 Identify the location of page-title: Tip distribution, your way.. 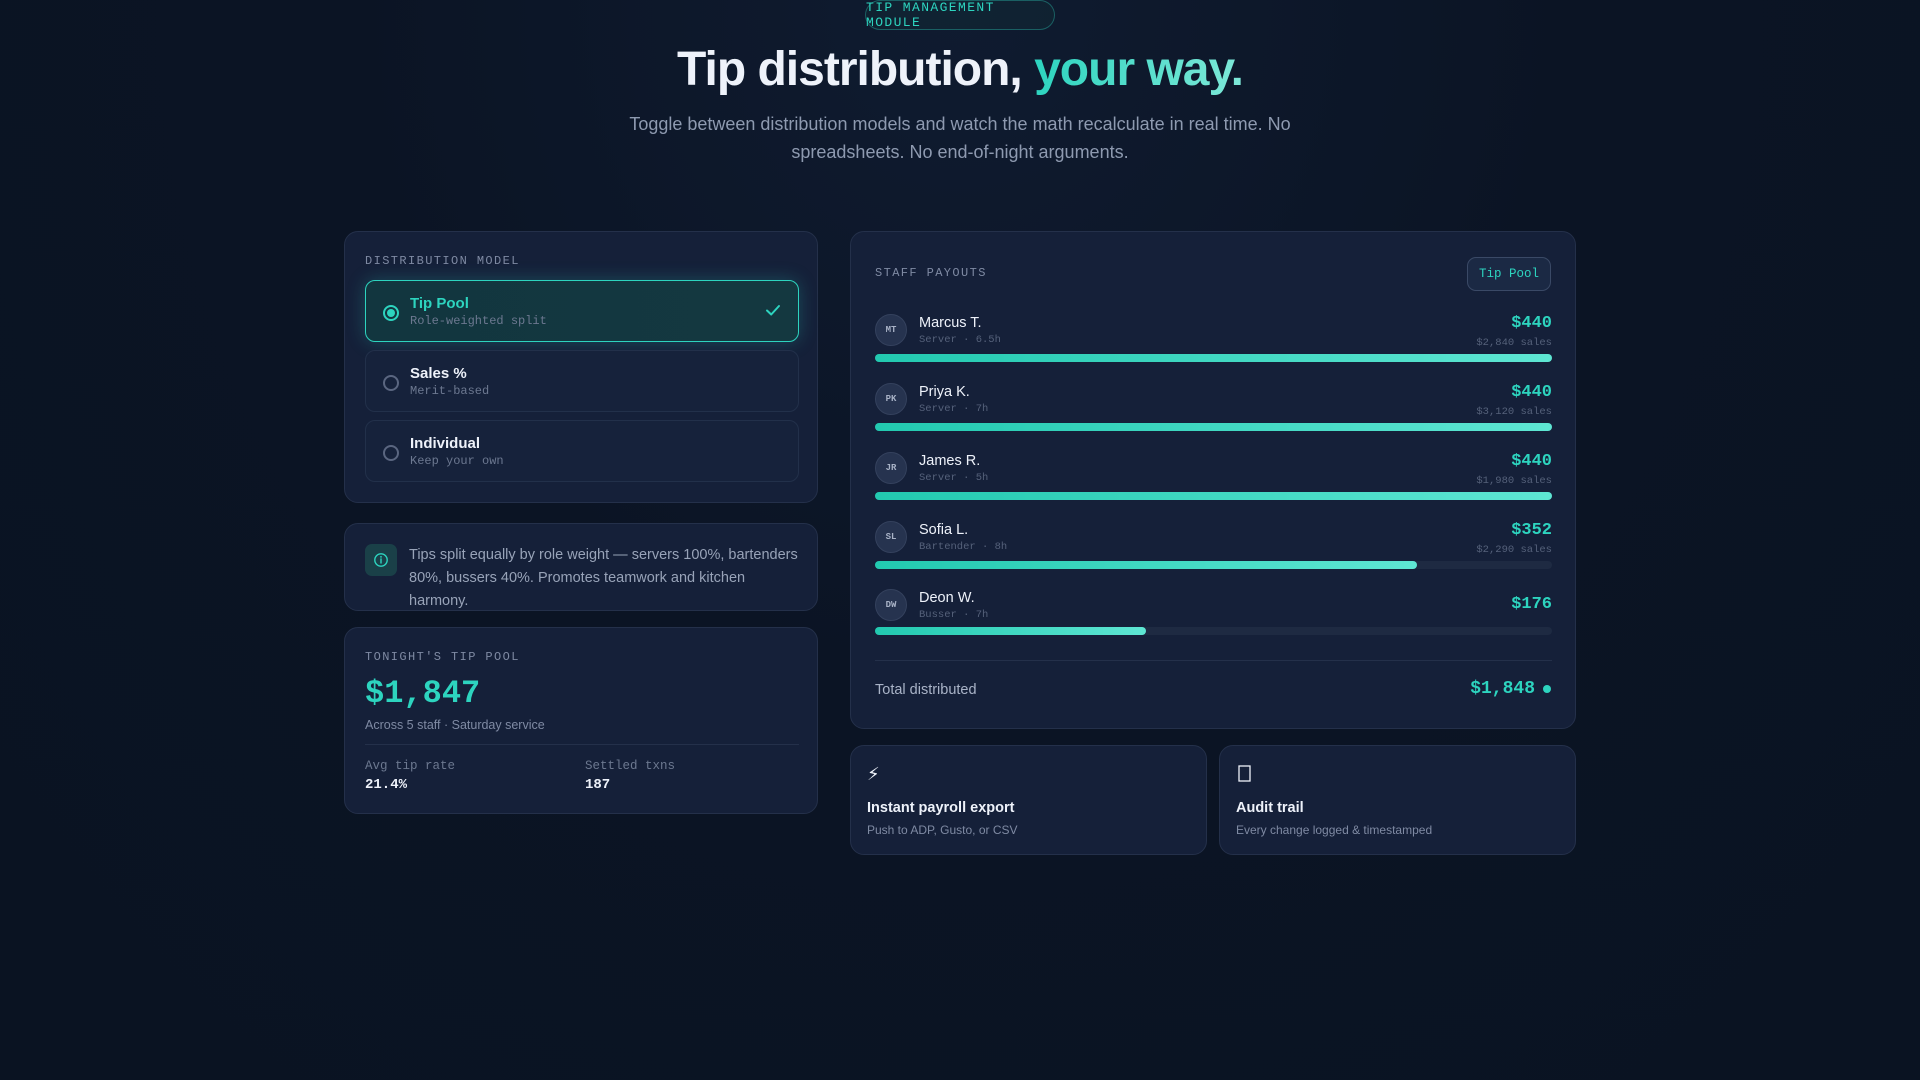
(960, 69).